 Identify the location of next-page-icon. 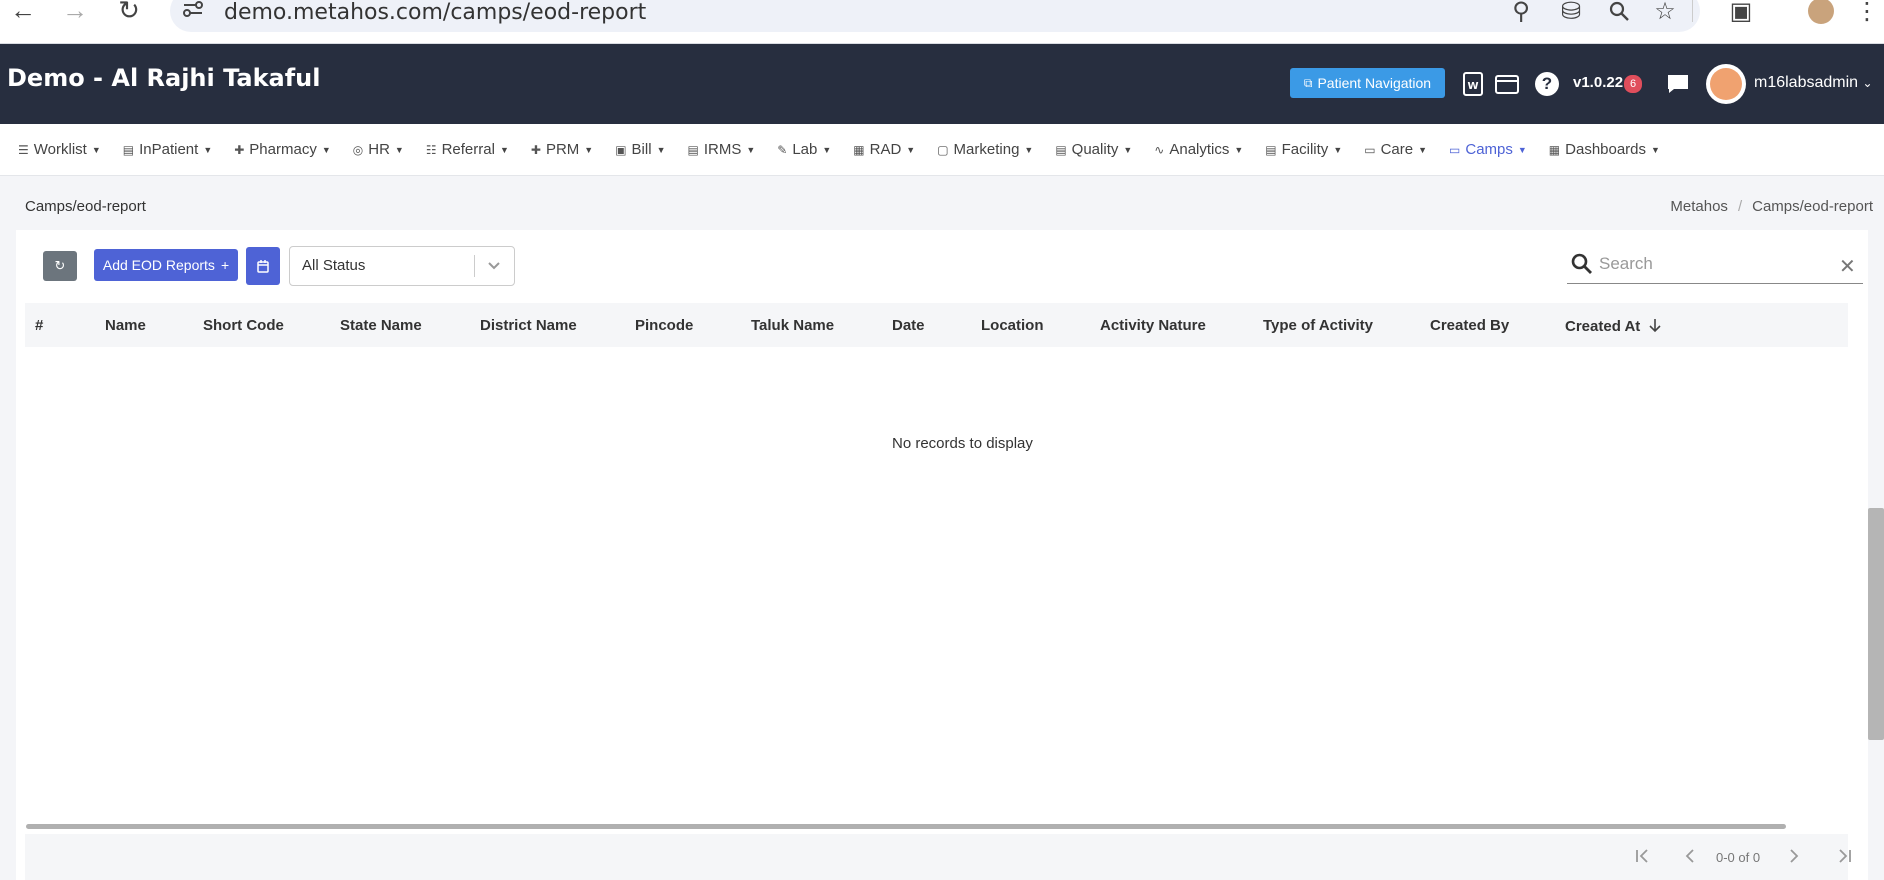
(1794, 858).